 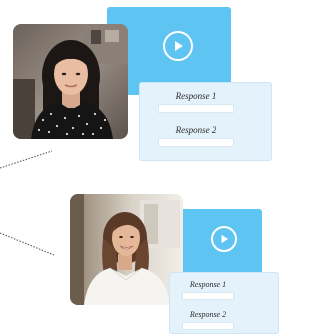 What do you see at coordinates (205, 121) in the screenshot?
I see `response-card-1: Response 1 Response 2` at bounding box center [205, 121].